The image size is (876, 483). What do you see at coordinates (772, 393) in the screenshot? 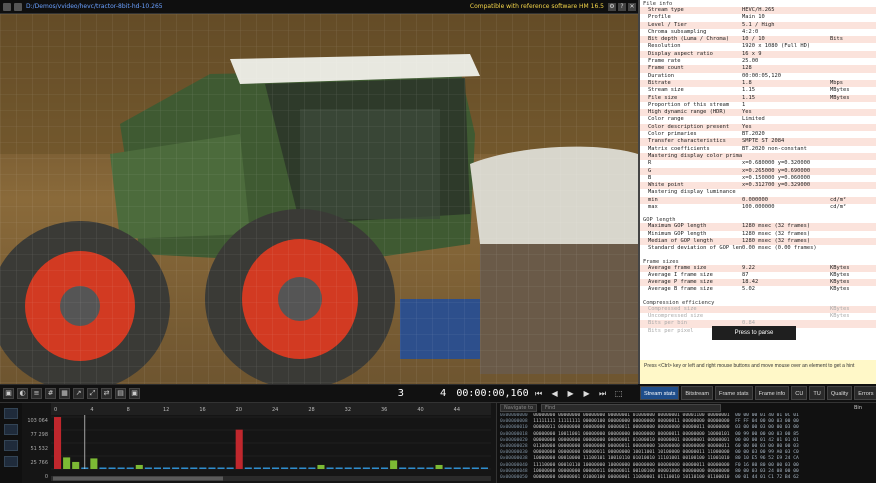
I see `tab-frame-info: Frame info` at bounding box center [772, 393].